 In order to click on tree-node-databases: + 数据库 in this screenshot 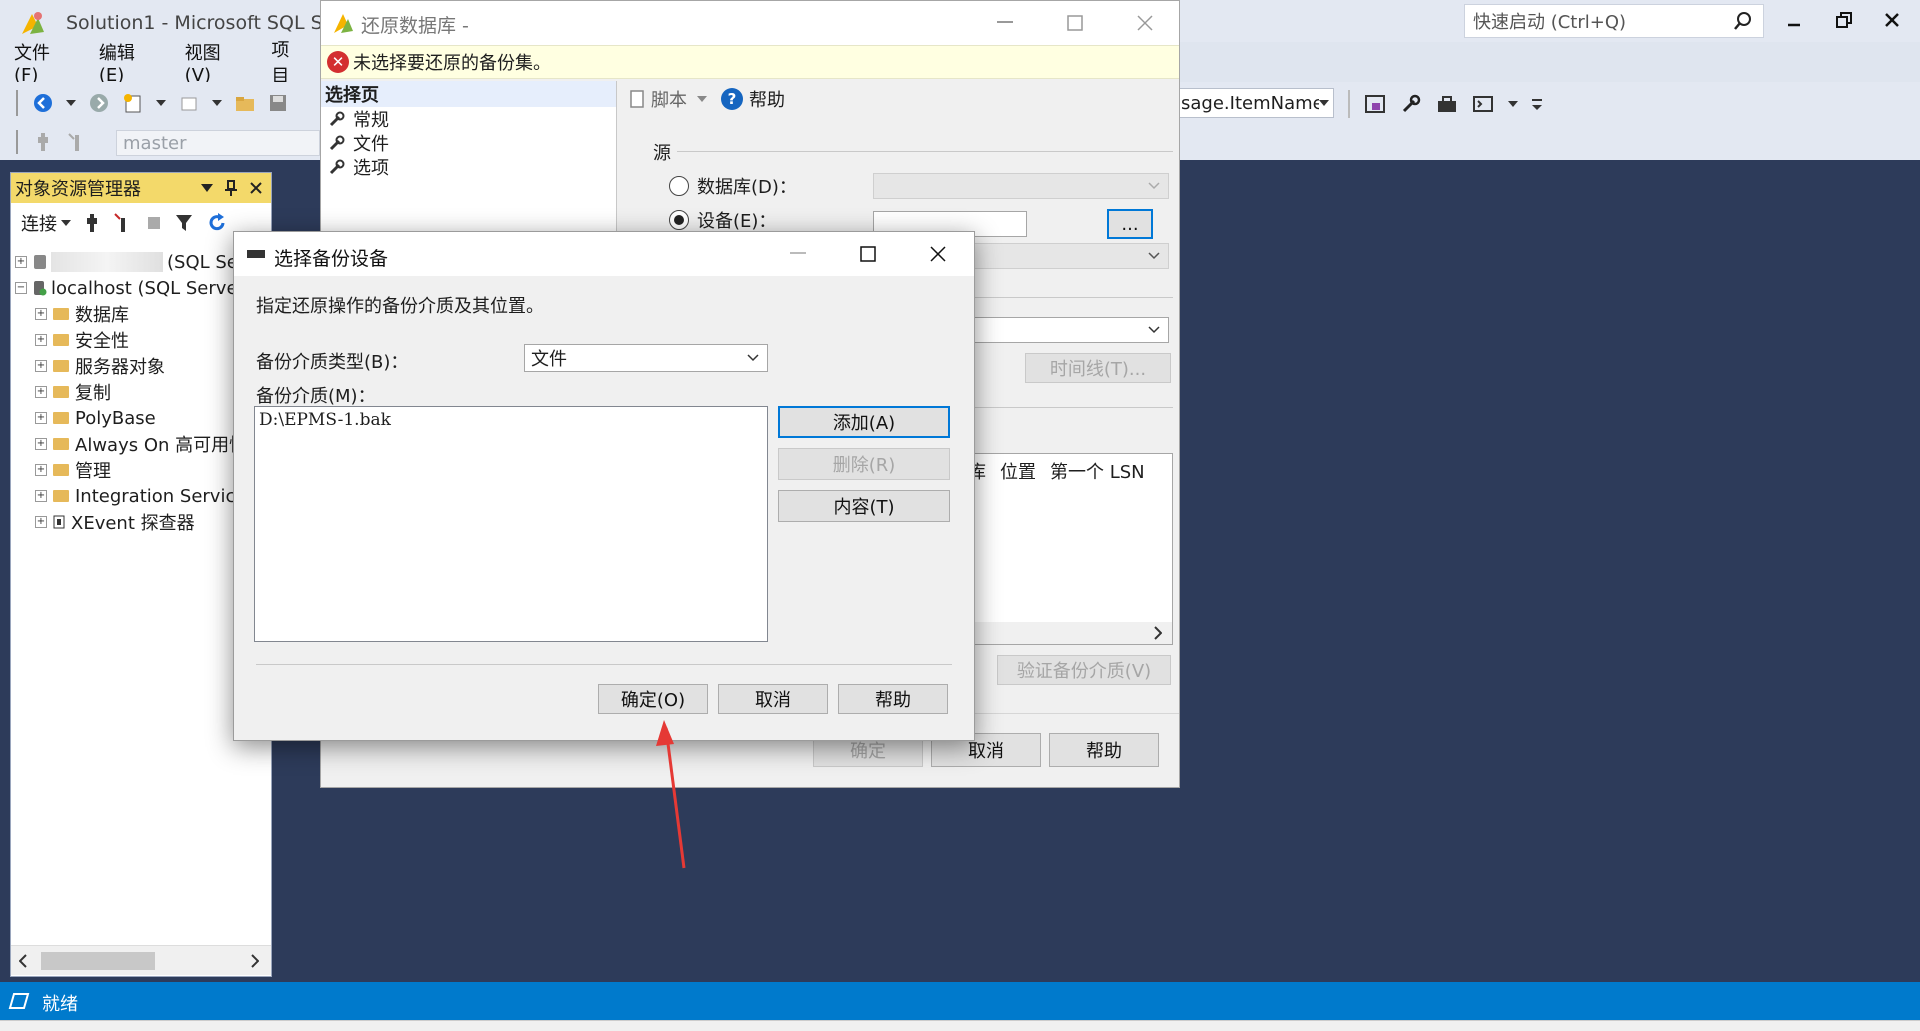, I will do `click(142, 314)`.